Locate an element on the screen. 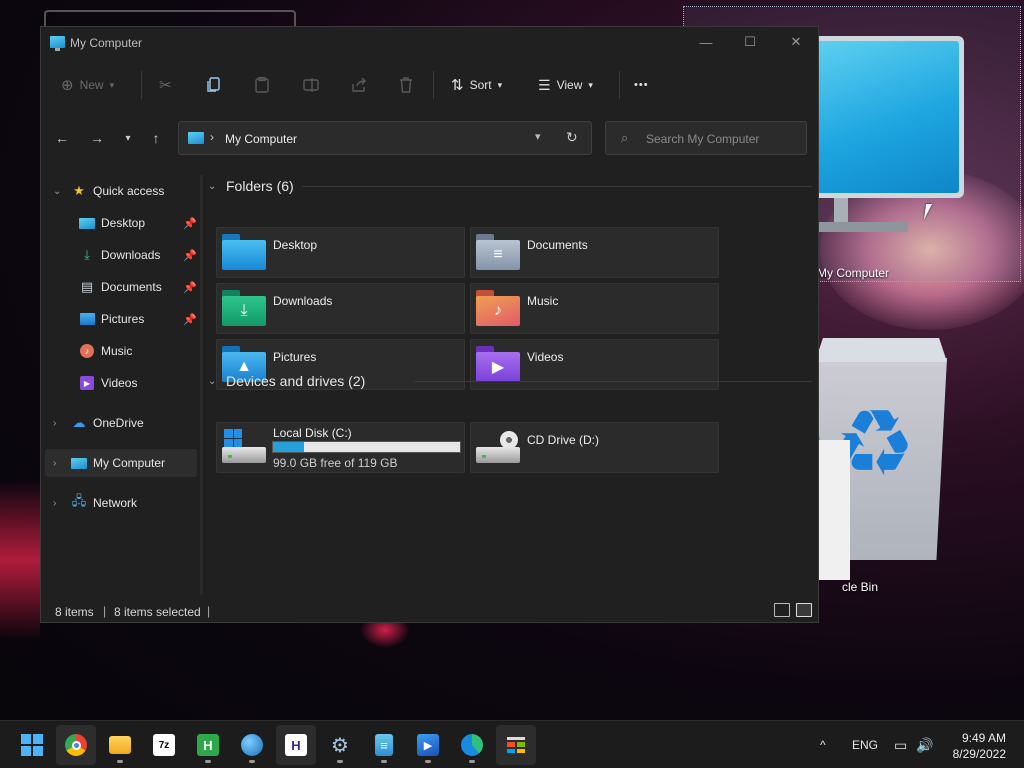 The height and width of the screenshot is (768, 1024). desktop-recycle-bin-label: cle Bin is located at coordinates (860, 587).